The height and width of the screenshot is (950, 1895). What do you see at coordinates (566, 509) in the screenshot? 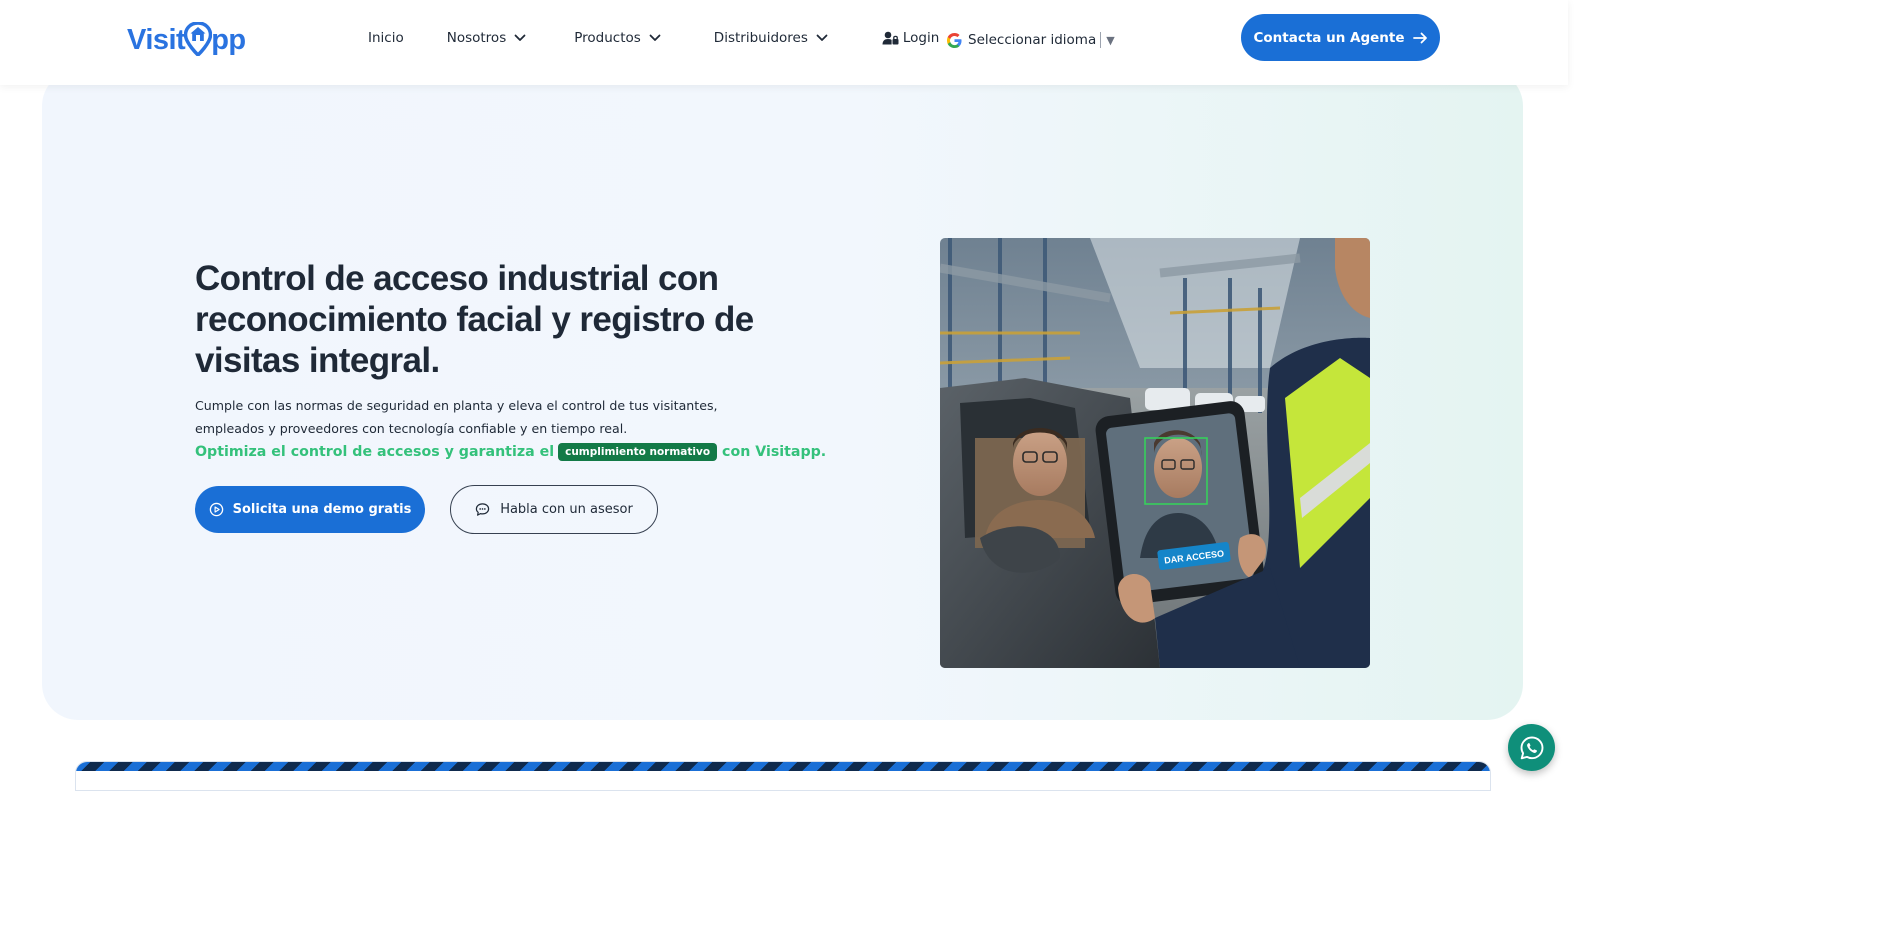
I see `talk-to-advisor-label: Habla con un asesor` at bounding box center [566, 509].